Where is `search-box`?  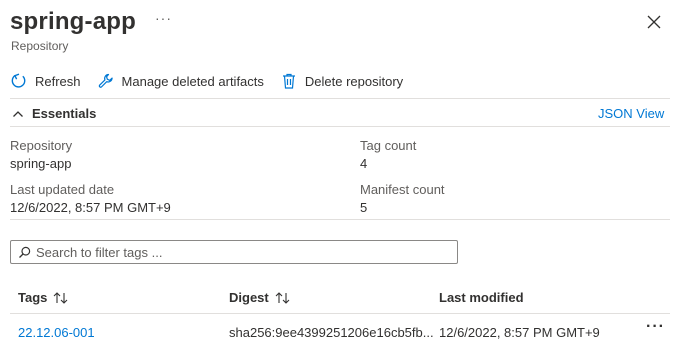 search-box is located at coordinates (234, 252).